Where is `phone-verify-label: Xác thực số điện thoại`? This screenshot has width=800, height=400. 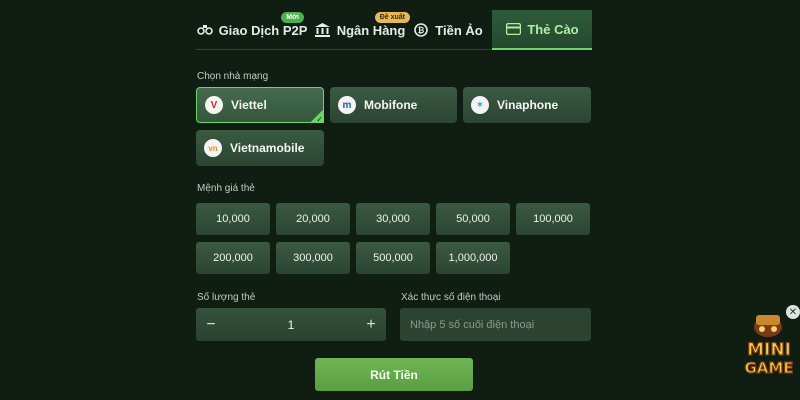 phone-verify-label: Xác thực số điện thoại is located at coordinates (451, 297).